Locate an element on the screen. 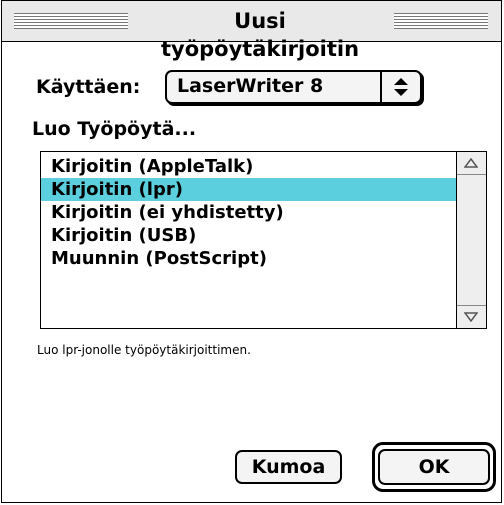  list-item: Muunnin (PostScript) is located at coordinates (248, 258).